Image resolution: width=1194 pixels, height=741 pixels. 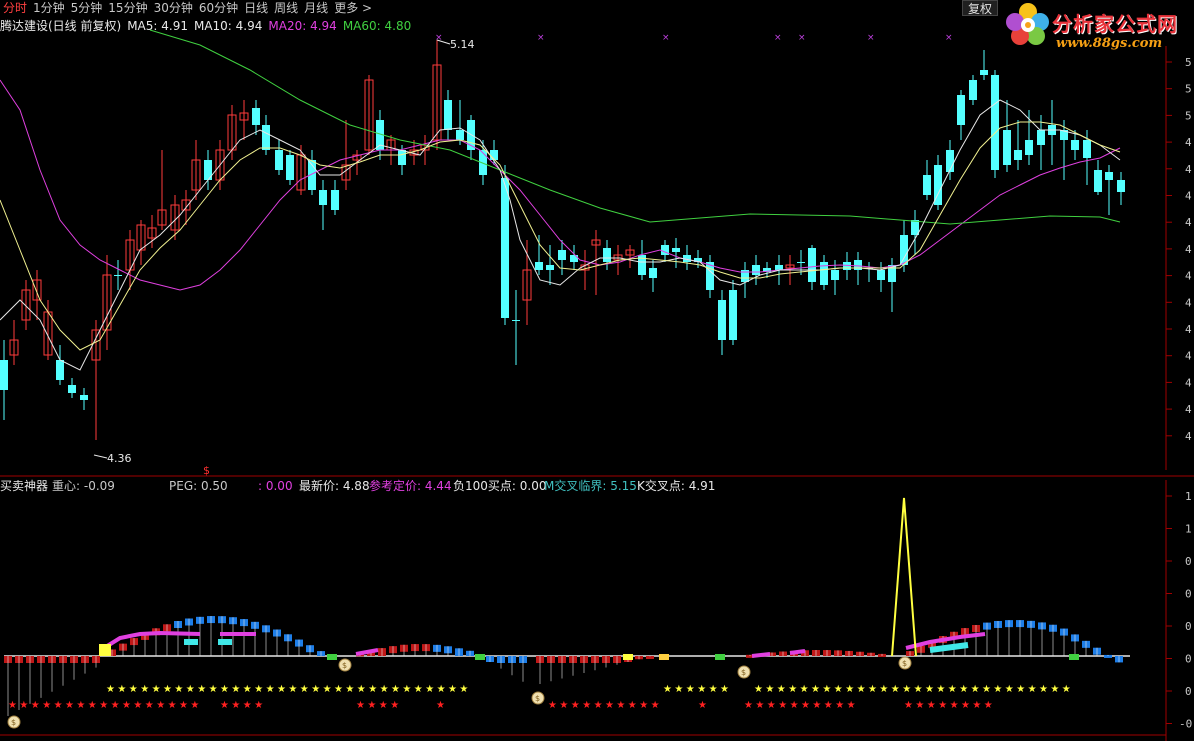 I want to click on sub-axis-label: 1, so click(x=1188, y=496).